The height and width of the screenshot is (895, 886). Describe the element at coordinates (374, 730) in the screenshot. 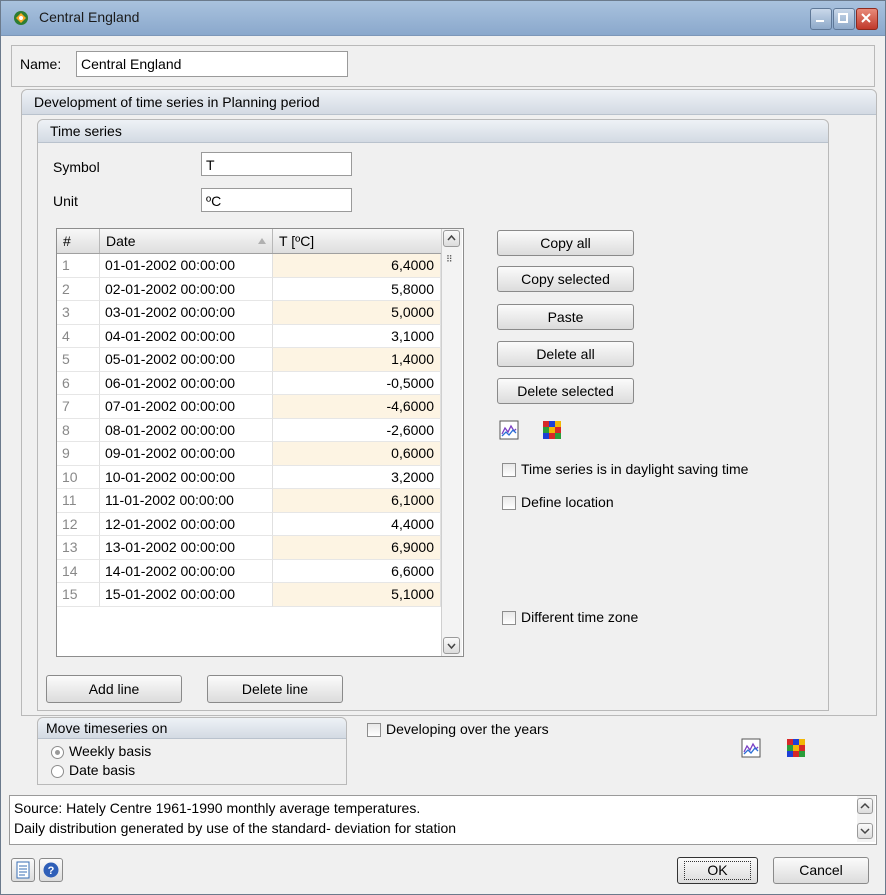

I see `developing-over-years-checkbox` at that location.